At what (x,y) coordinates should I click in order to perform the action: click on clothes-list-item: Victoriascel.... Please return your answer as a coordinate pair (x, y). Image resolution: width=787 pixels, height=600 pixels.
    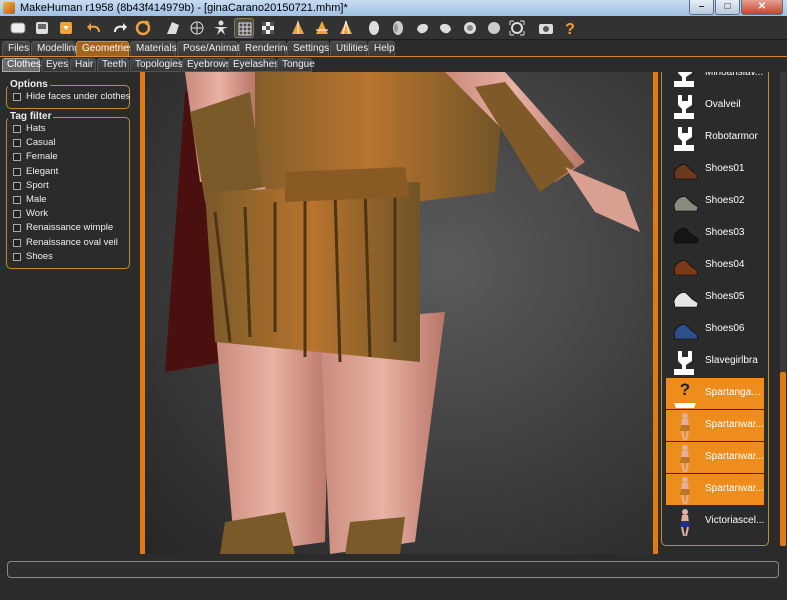
    Looking at the image, I should click on (715, 521).